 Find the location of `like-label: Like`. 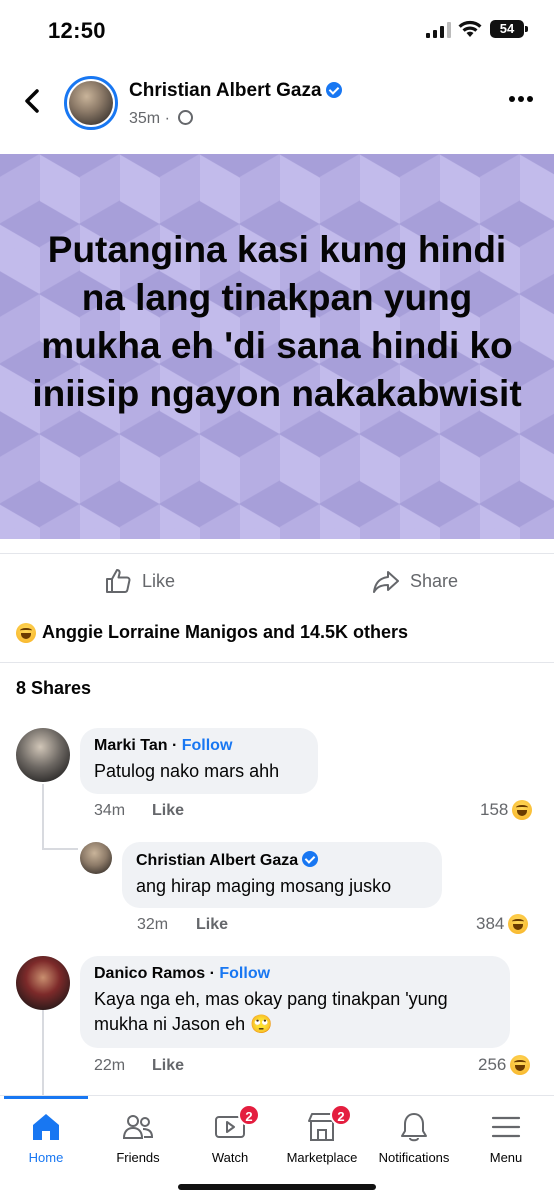

like-label: Like is located at coordinates (159, 580).